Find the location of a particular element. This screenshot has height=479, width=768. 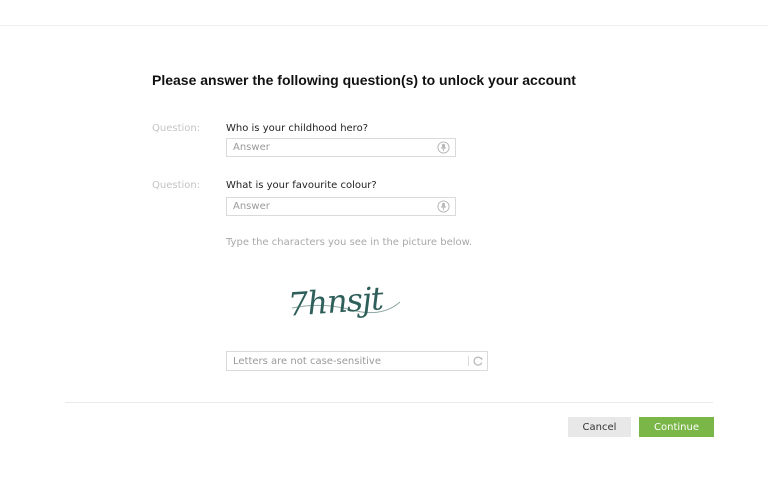

refresh-icon is located at coordinates (478, 361).